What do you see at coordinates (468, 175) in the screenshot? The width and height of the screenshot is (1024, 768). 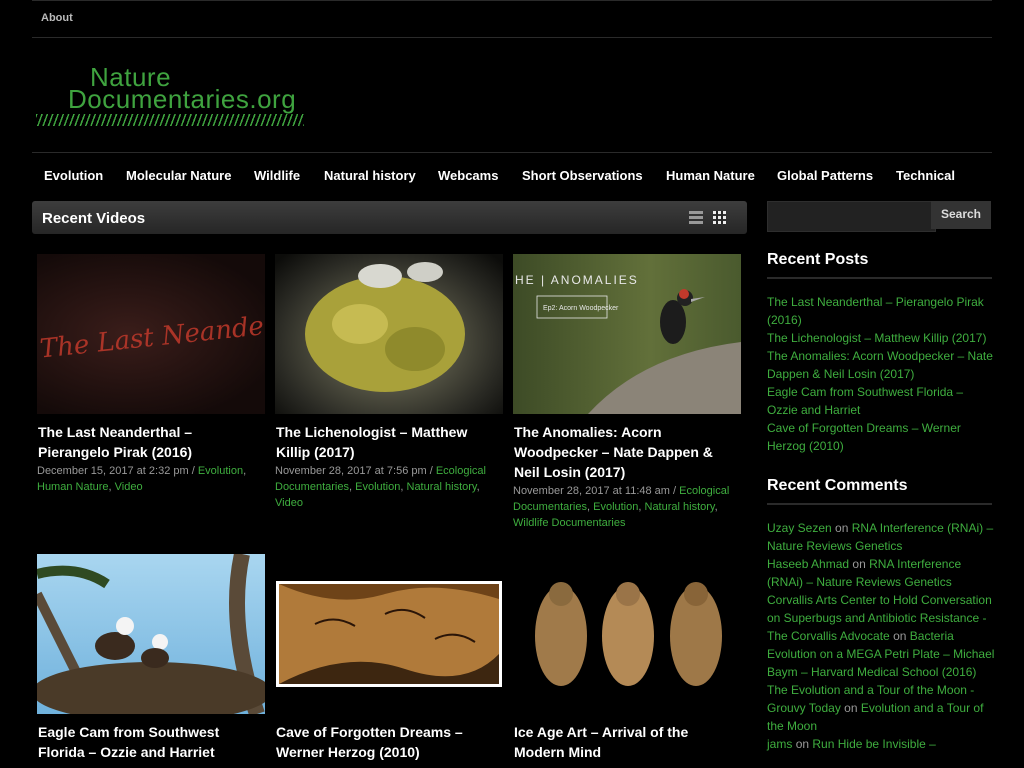 I see `nav-webcams: Webcams` at bounding box center [468, 175].